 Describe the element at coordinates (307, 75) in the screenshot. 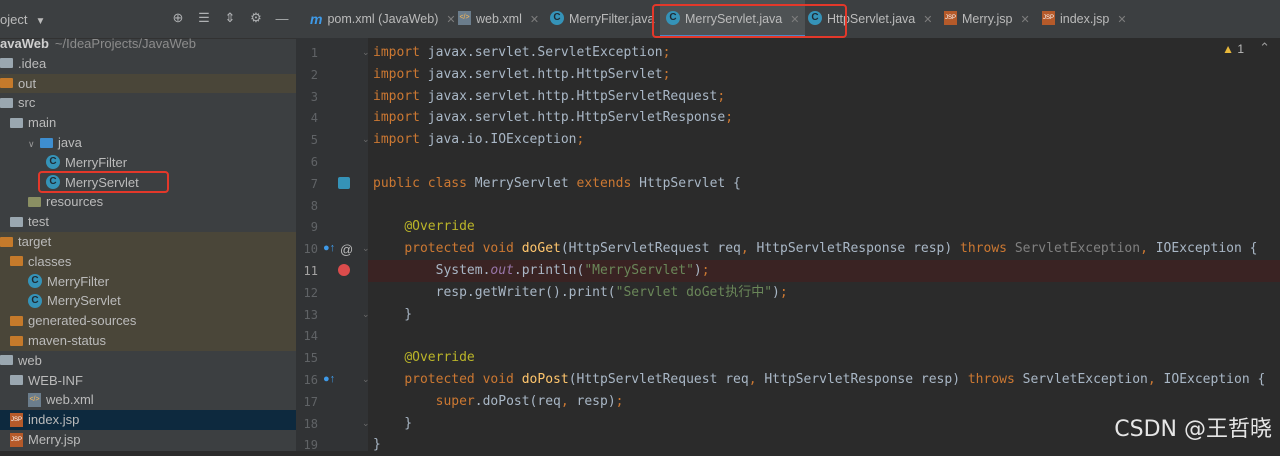

I see `line-number: 2` at that location.